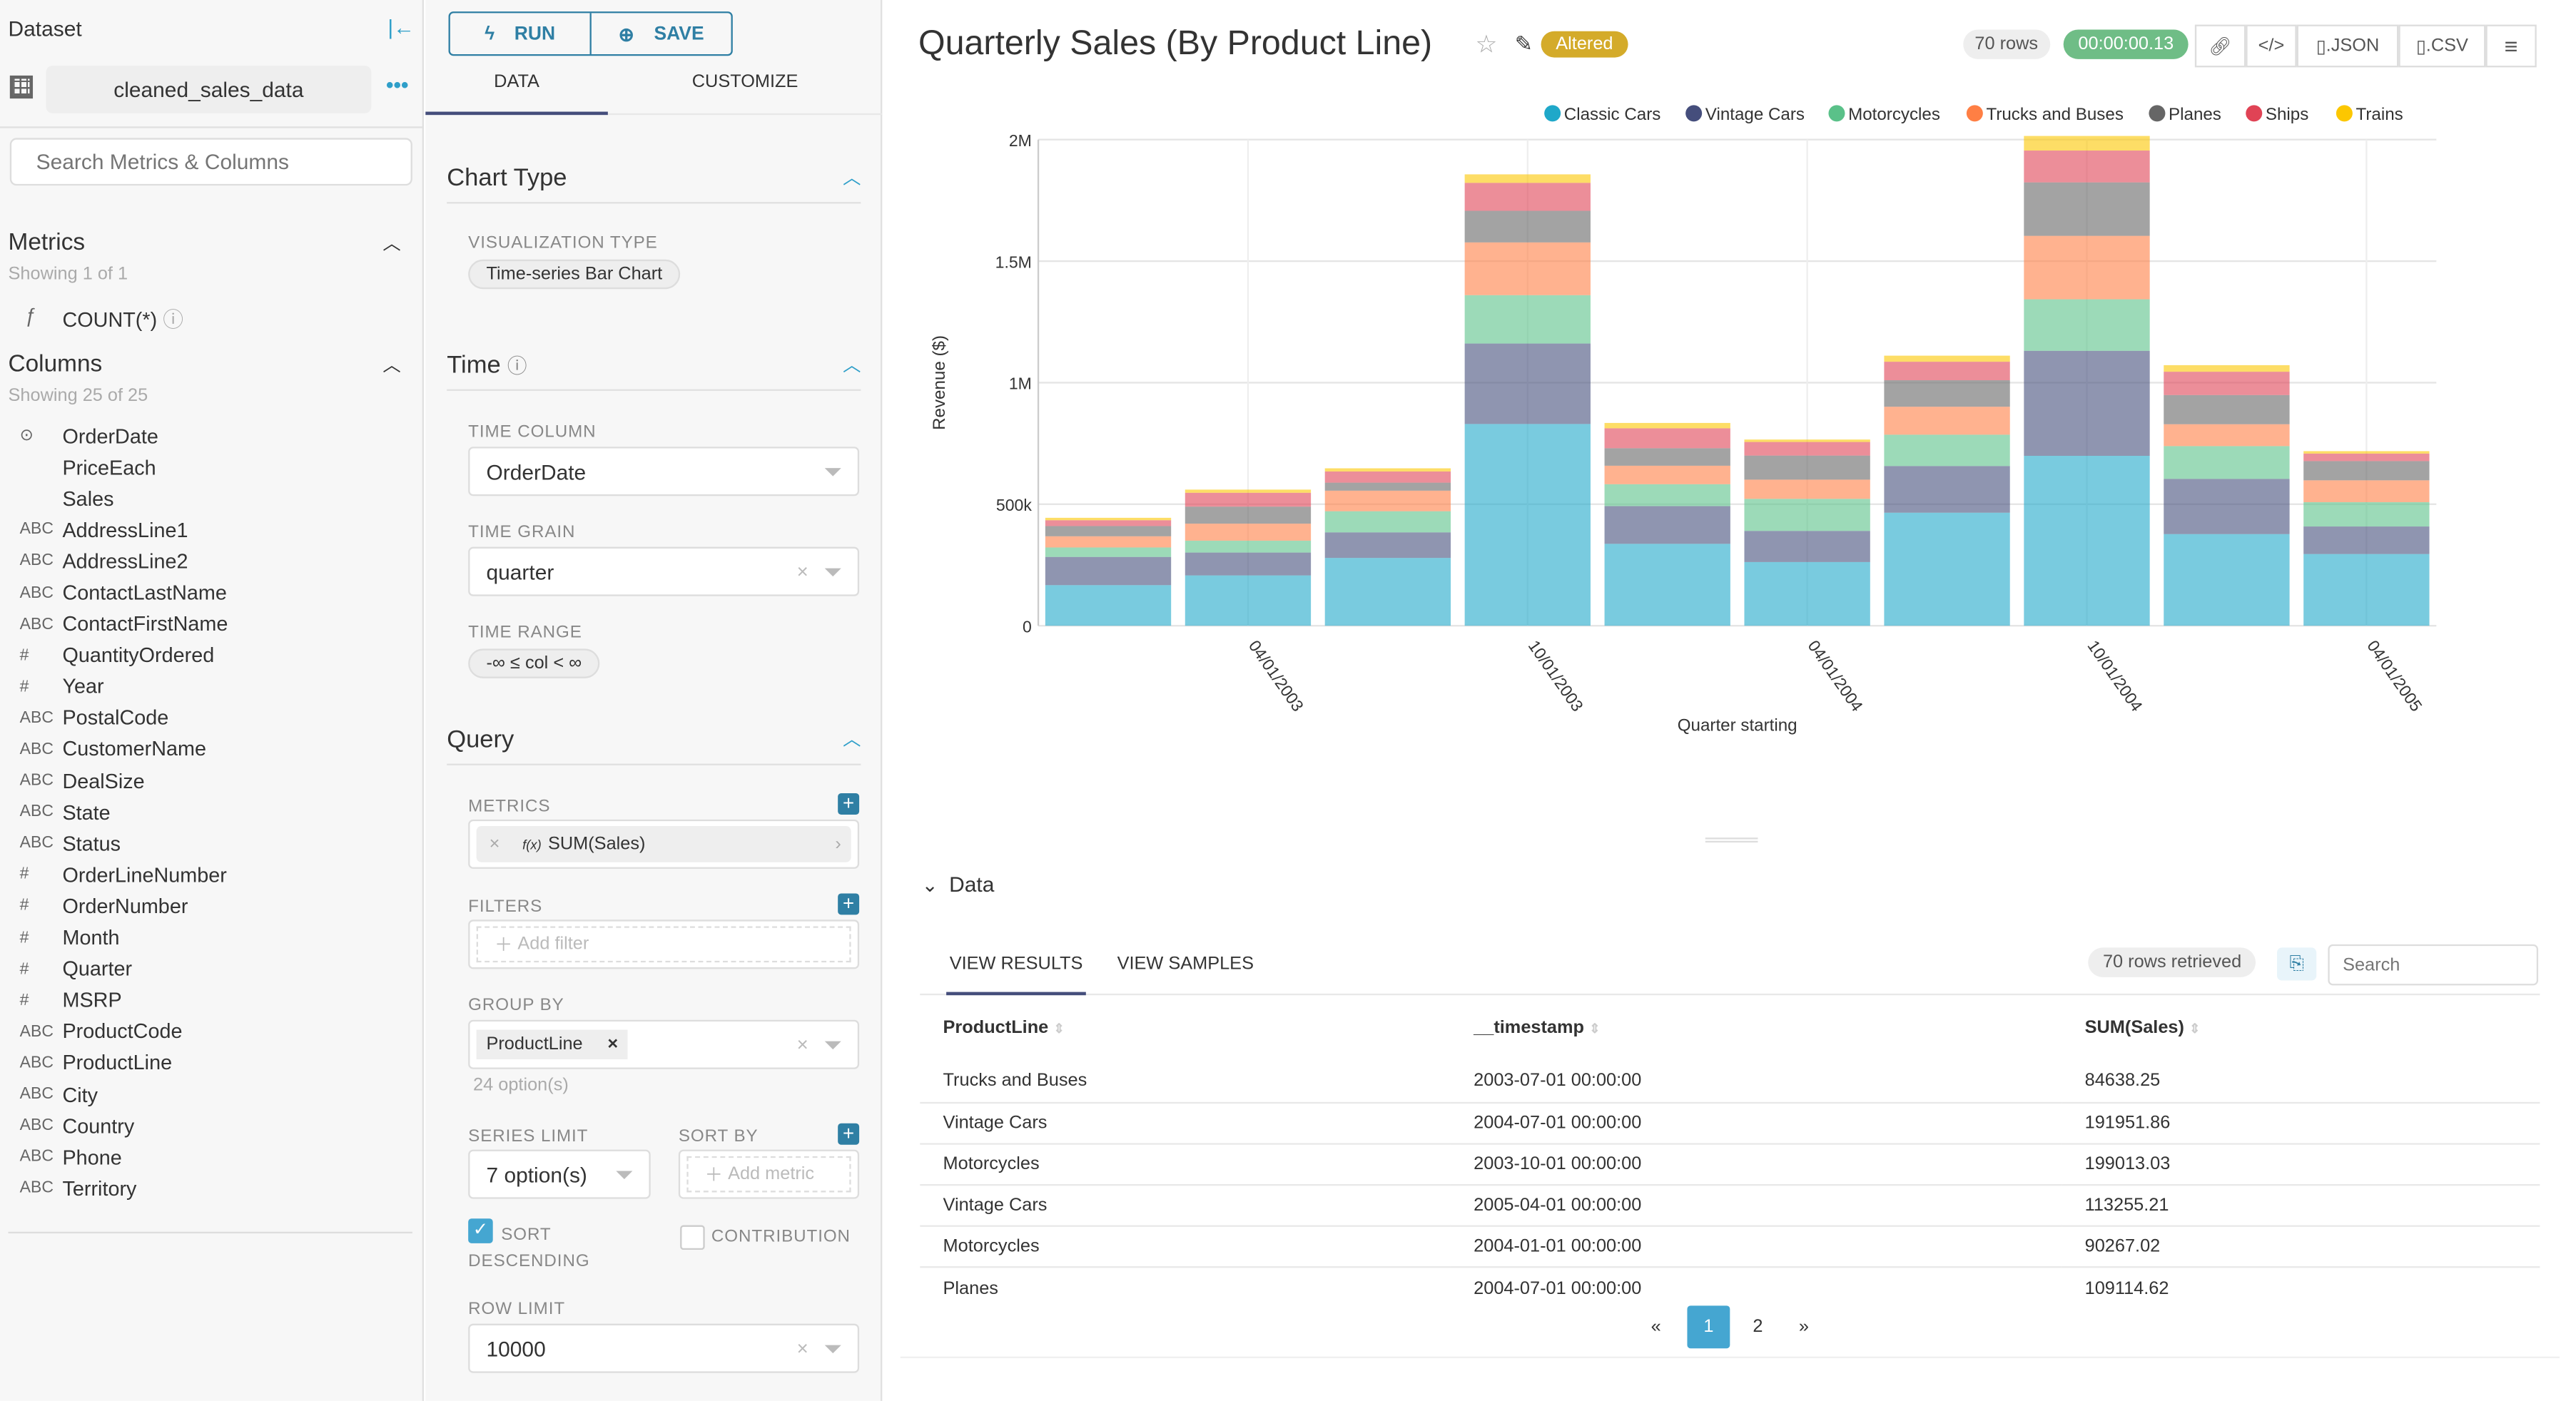 The height and width of the screenshot is (1401, 2576). What do you see at coordinates (959, 884) in the screenshot?
I see `data-panel-toggle: ⌄ Data` at bounding box center [959, 884].